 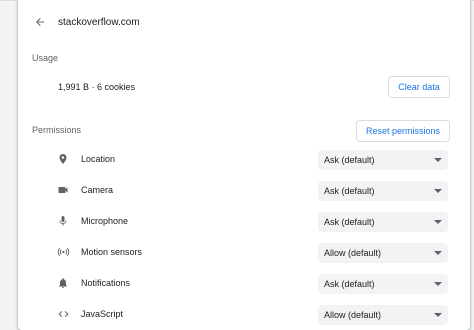 I want to click on usage-section-label: Usage, so click(x=45, y=58).